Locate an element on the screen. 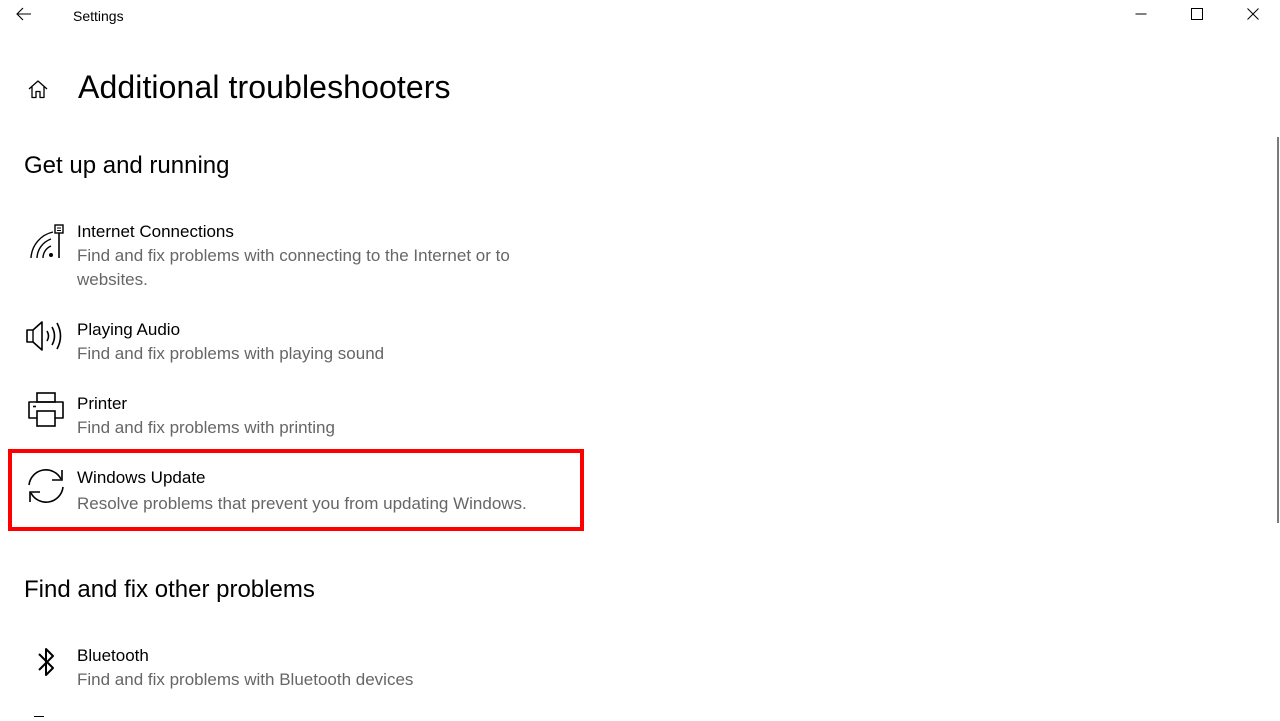 Image resolution: width=1280 pixels, height=721 pixels. scrollbar is located at coordinates (1278, 330).